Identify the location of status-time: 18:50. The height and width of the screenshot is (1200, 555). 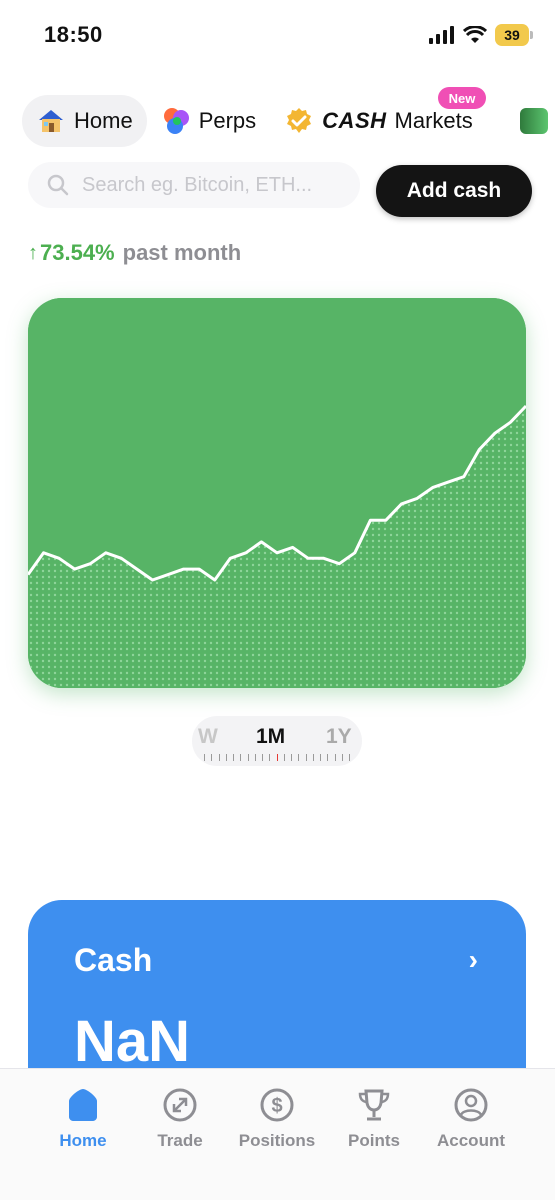
(73, 34).